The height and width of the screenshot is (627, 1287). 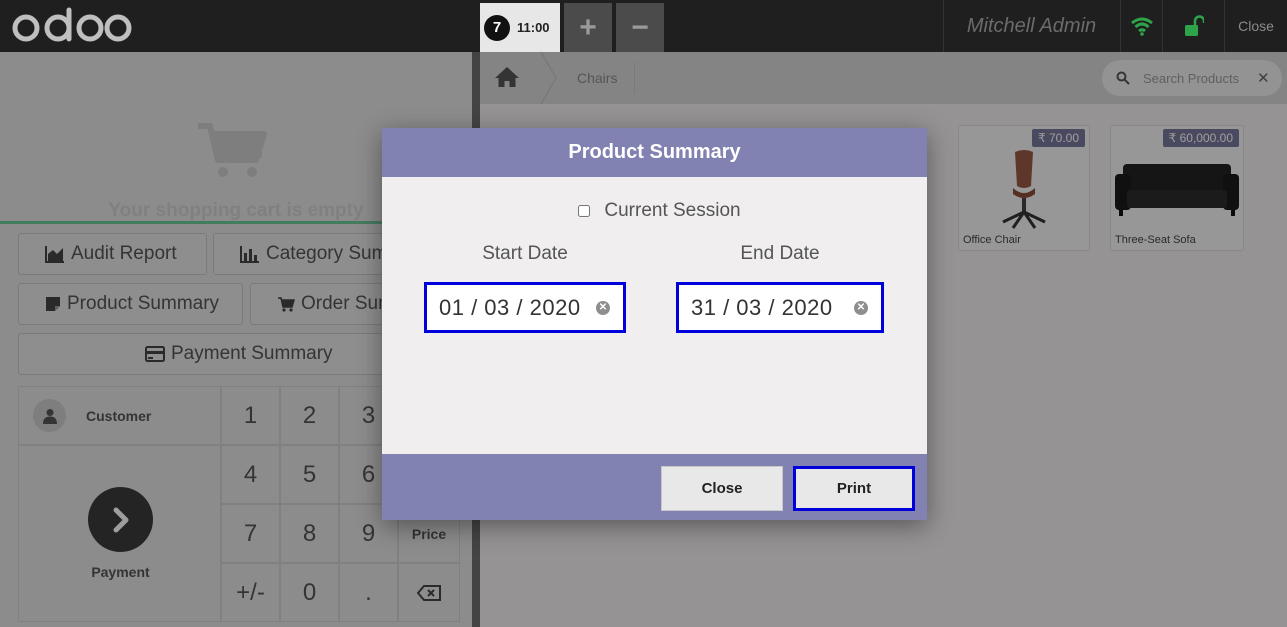 I want to click on order-time: 11:00, so click(x=533, y=27).